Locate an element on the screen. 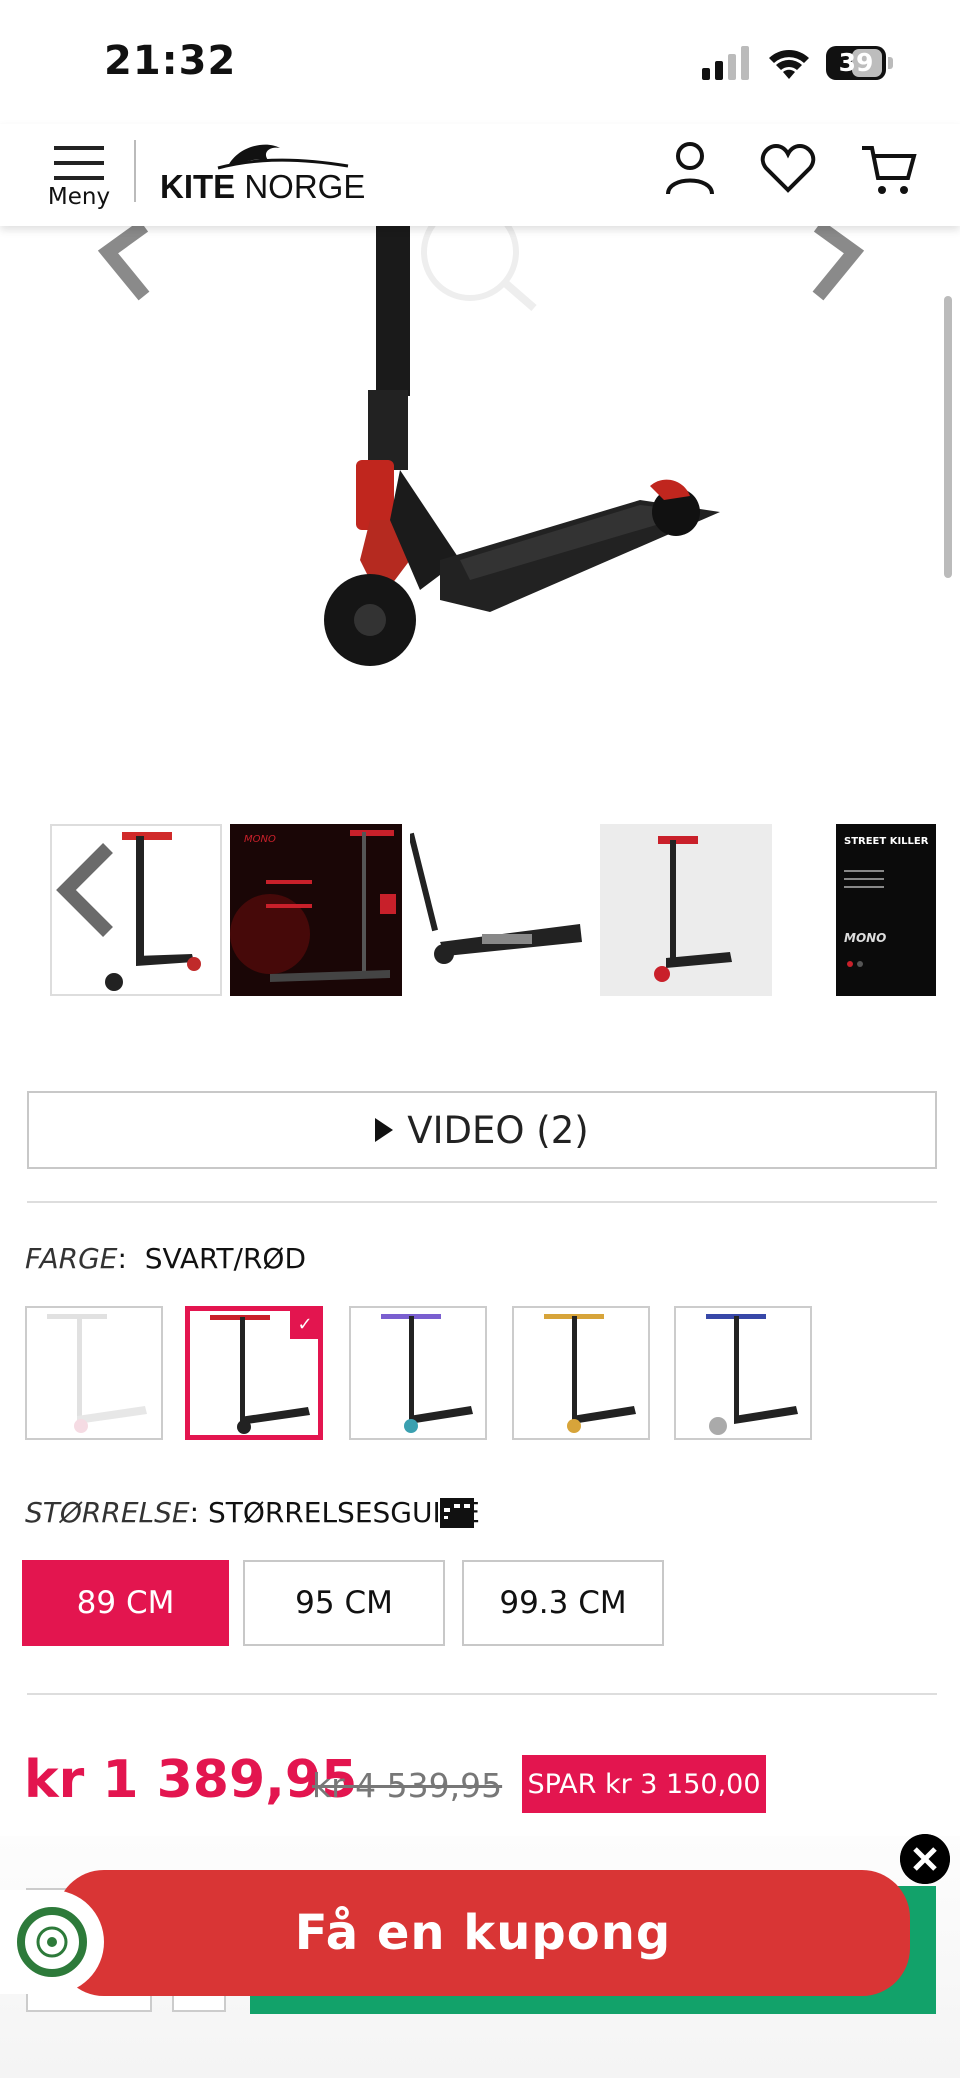 The height and width of the screenshot is (2078, 960). hamburger-icon is located at coordinates (79, 163).